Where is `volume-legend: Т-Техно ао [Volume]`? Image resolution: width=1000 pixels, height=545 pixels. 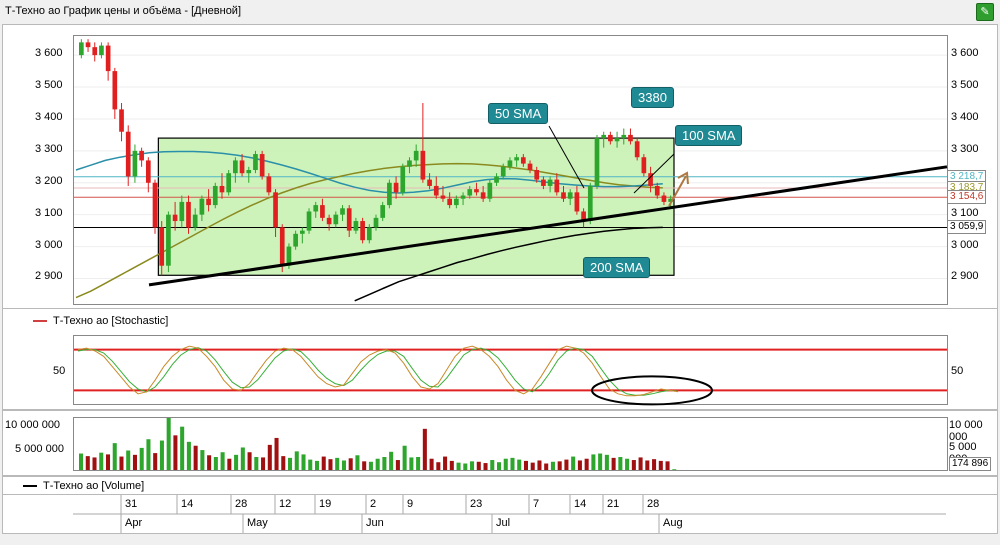 volume-legend: Т-Техно ао [Volume] is located at coordinates (83, 486).